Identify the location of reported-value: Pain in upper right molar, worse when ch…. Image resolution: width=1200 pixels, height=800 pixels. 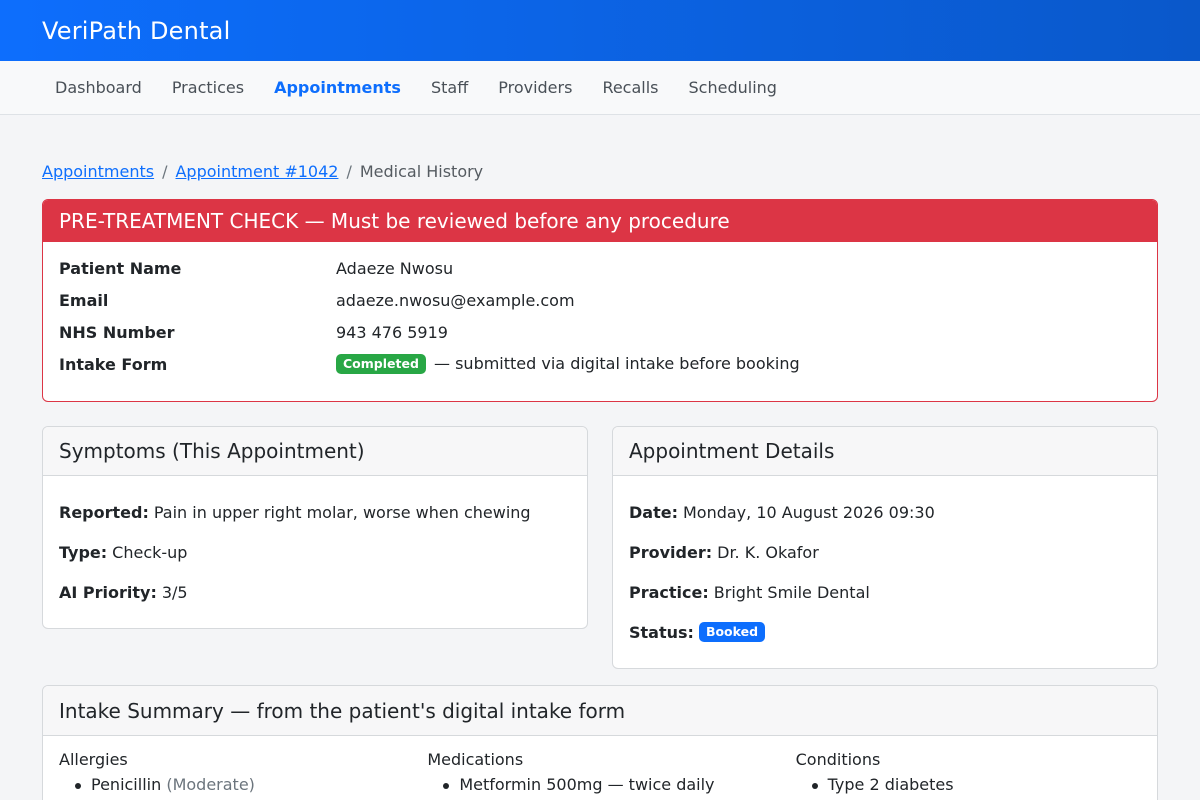
(342, 512).